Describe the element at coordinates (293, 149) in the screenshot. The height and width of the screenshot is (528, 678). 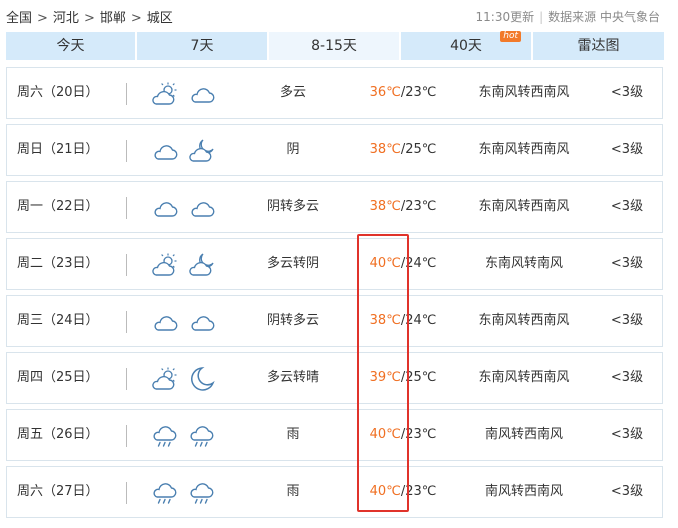
I see `weather-desc: 阴` at that location.